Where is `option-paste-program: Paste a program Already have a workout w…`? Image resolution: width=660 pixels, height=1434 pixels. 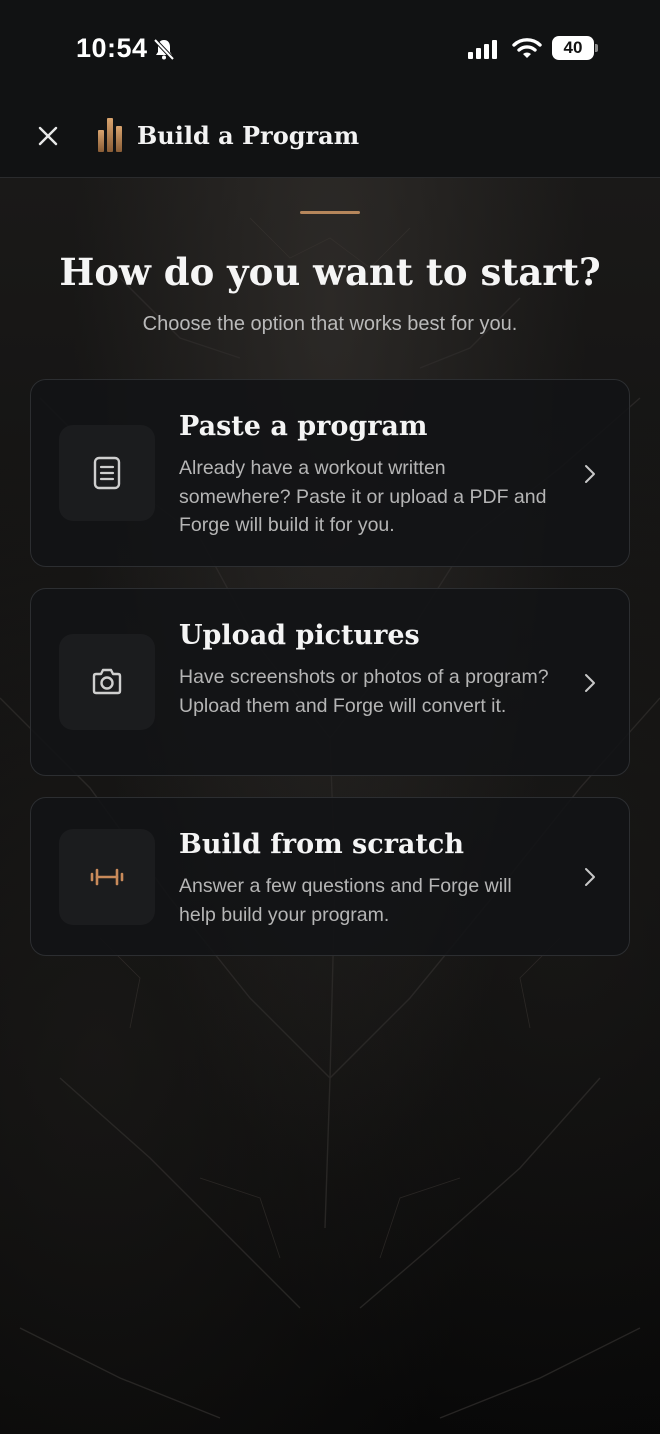 option-paste-program: Paste a program Already have a workout w… is located at coordinates (330, 473).